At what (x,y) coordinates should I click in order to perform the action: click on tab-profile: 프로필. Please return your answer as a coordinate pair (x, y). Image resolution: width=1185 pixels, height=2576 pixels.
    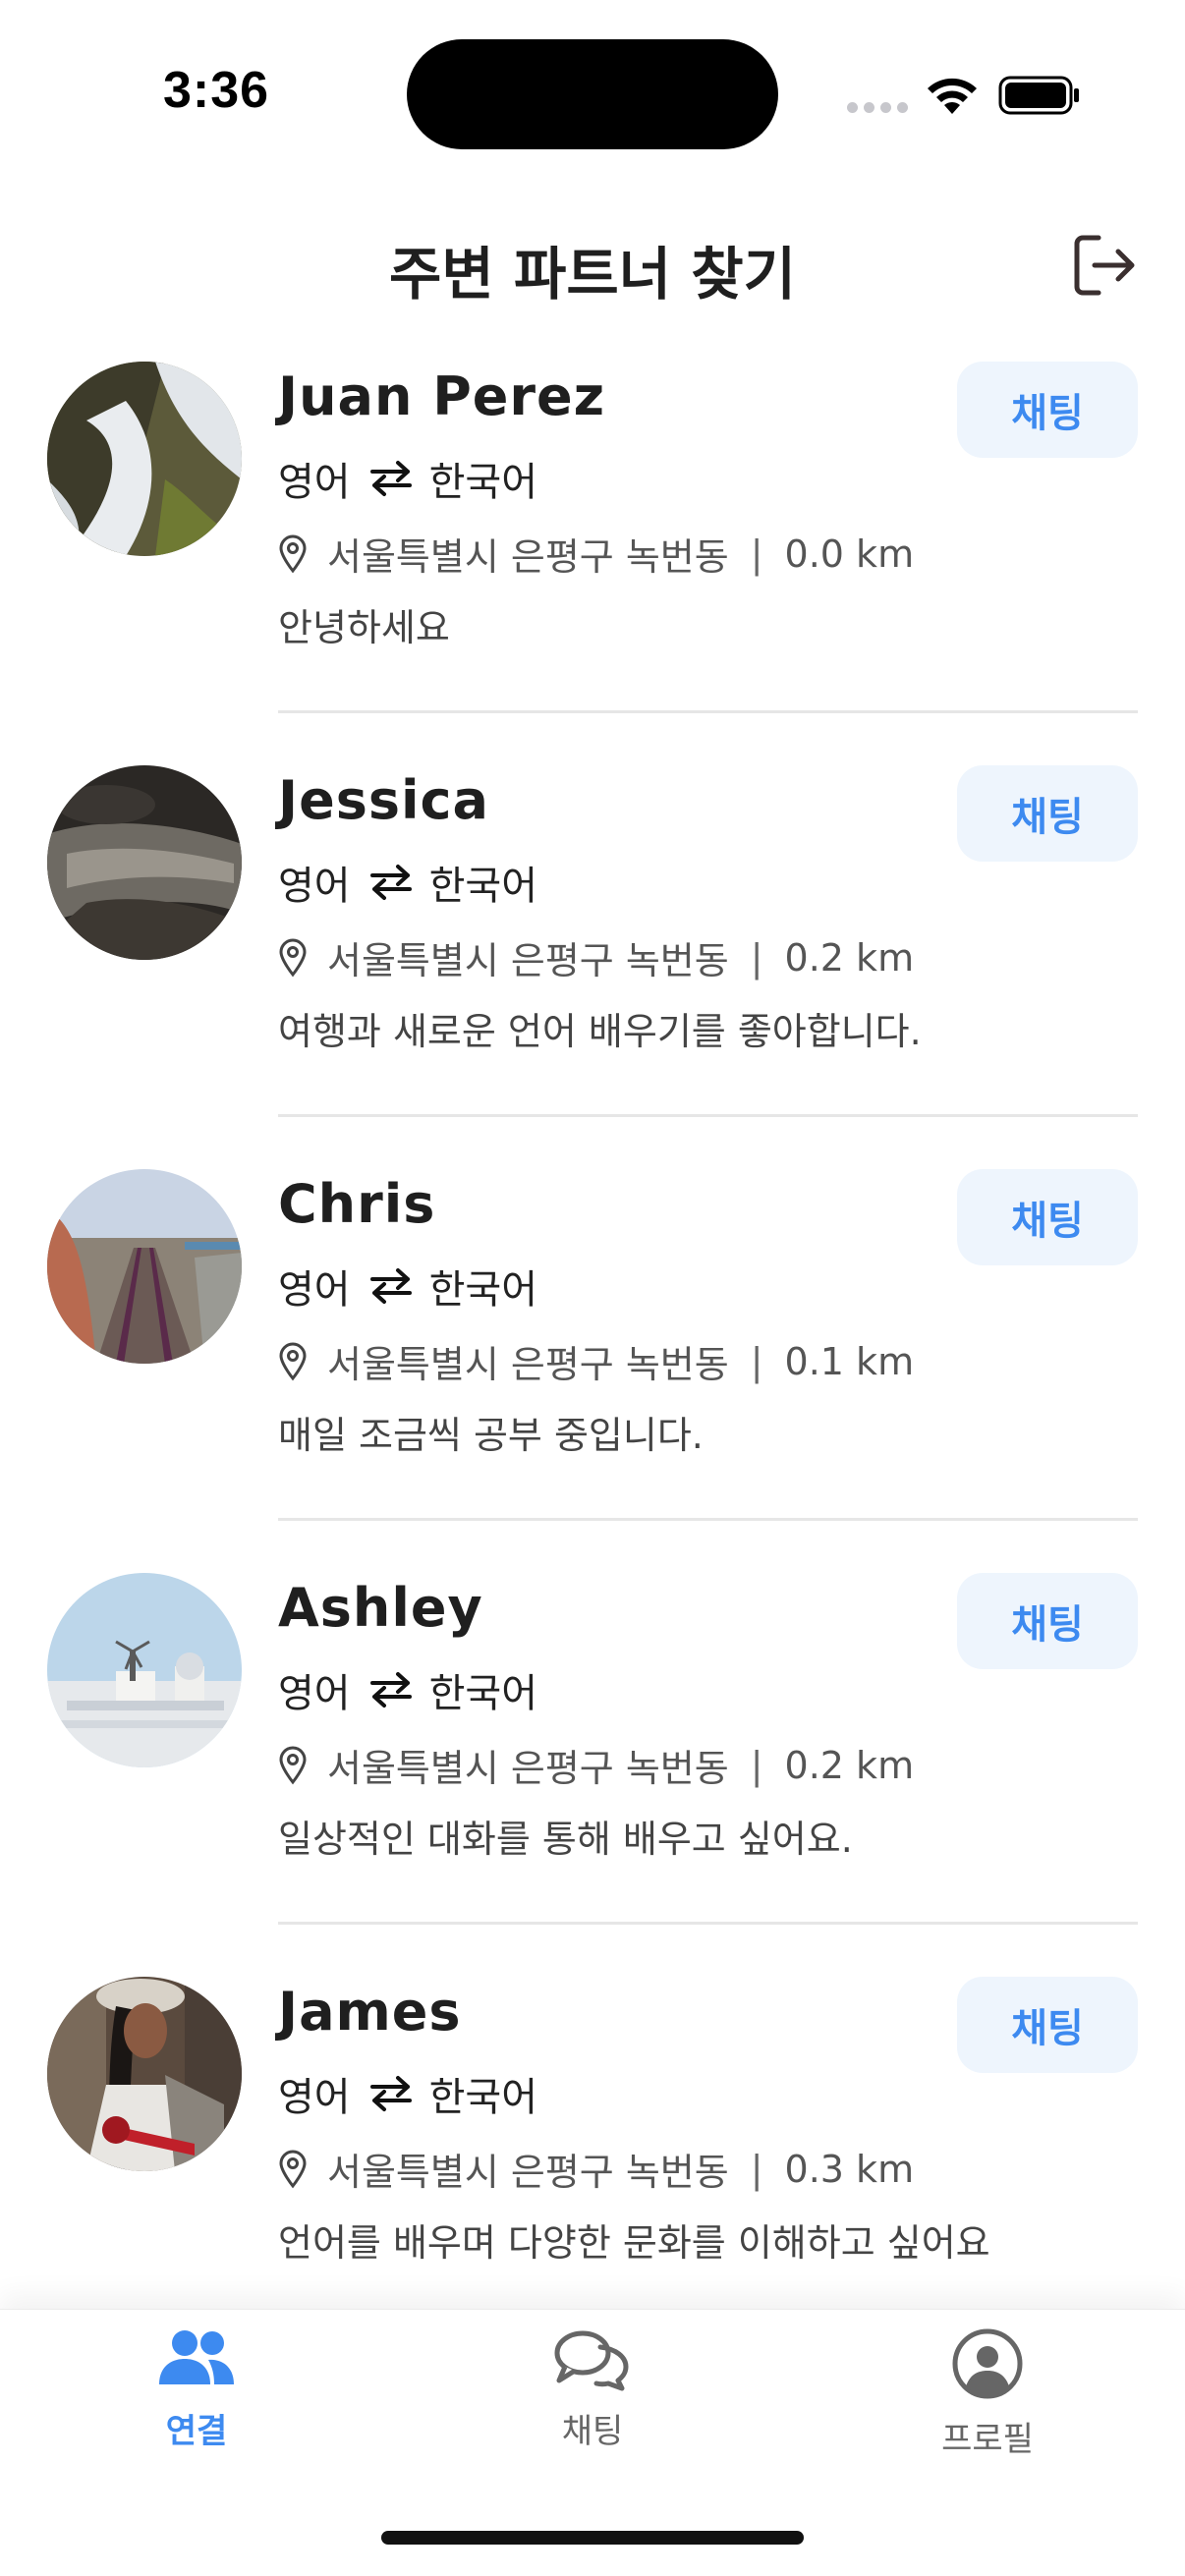
    Looking at the image, I should click on (988, 2393).